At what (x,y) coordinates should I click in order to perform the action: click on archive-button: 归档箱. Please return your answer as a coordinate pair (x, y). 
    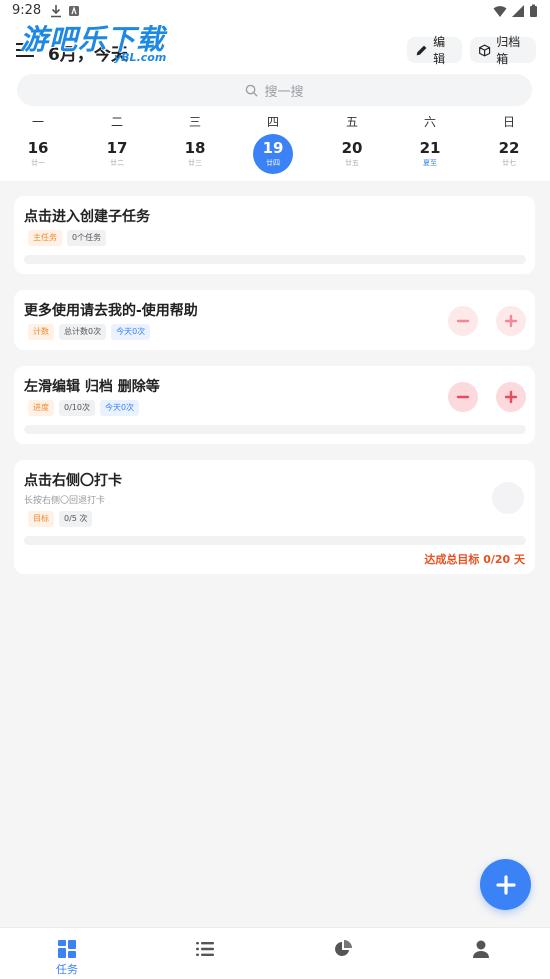
    Looking at the image, I should click on (503, 50).